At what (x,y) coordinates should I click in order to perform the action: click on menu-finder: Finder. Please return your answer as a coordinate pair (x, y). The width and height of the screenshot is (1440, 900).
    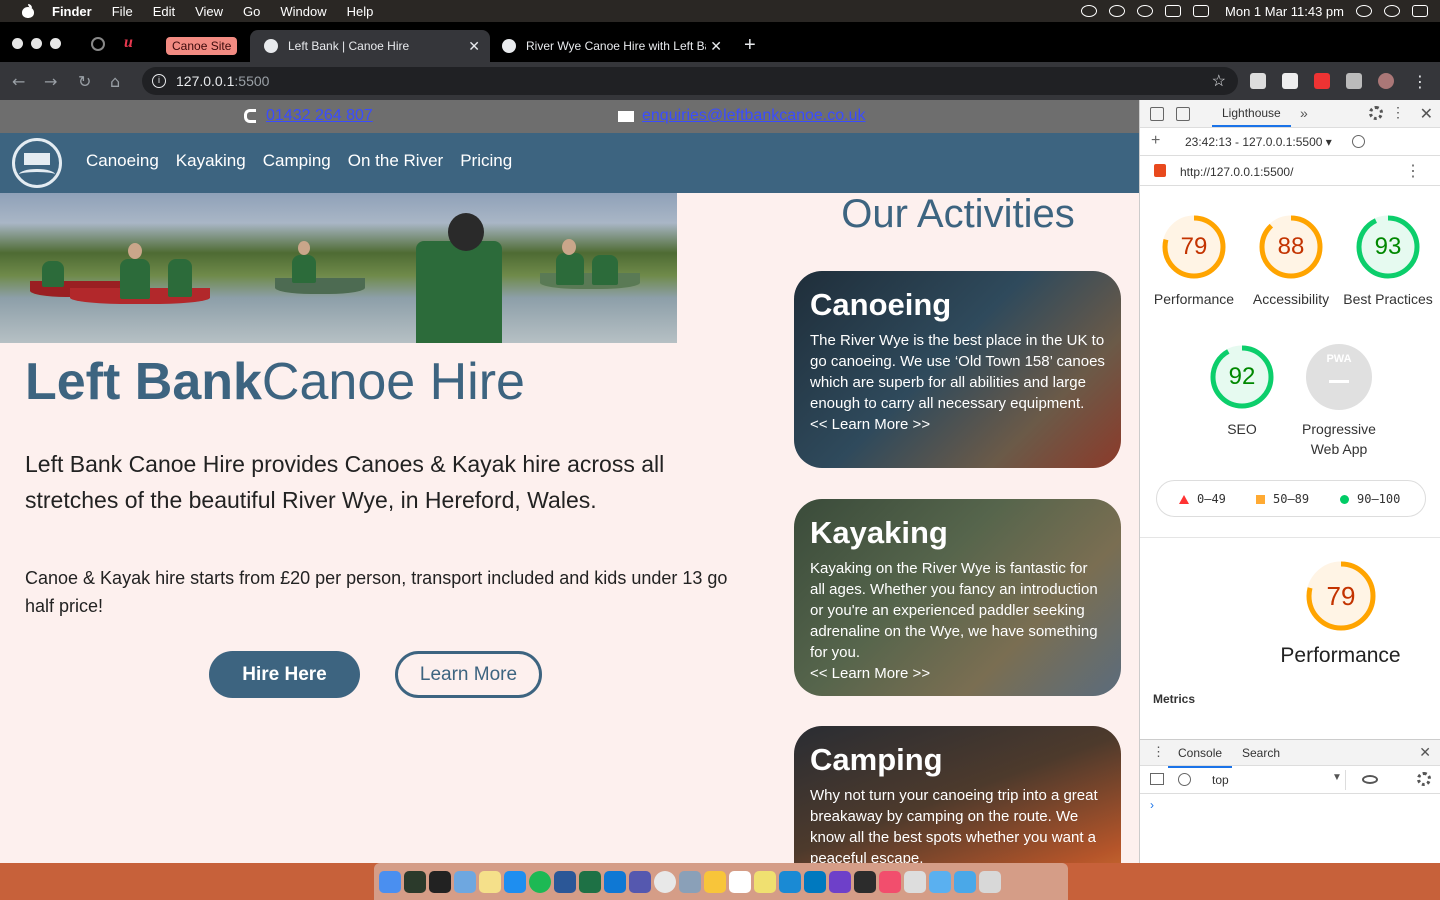
    Looking at the image, I should click on (72, 11).